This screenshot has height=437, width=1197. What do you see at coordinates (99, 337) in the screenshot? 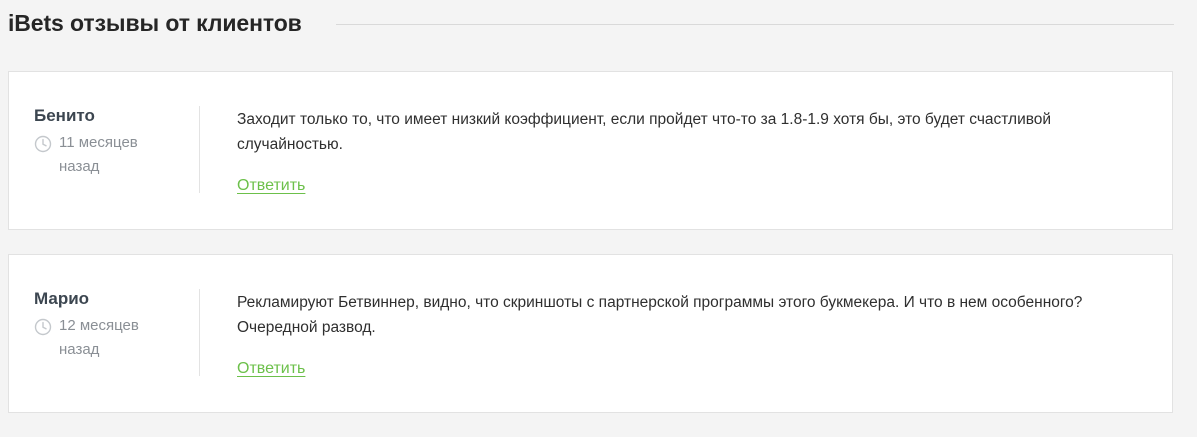
I see `review-date-text: 12 месяцев назад` at bounding box center [99, 337].